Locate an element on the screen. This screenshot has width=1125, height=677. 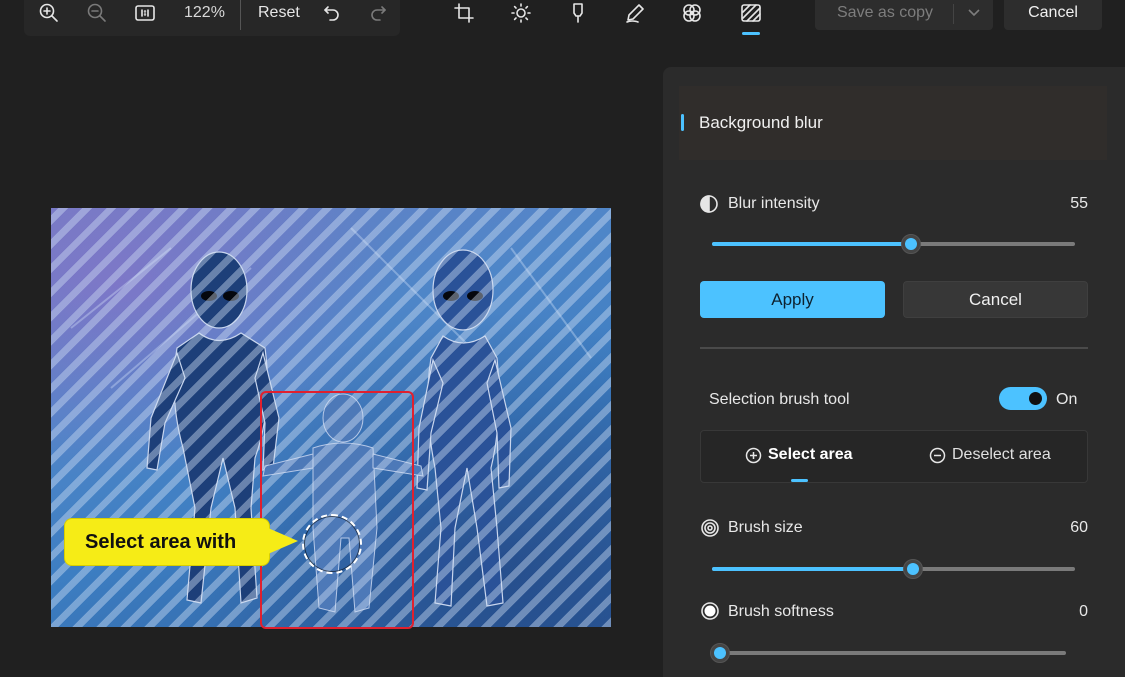
crop-icon is located at coordinates (464, 13).